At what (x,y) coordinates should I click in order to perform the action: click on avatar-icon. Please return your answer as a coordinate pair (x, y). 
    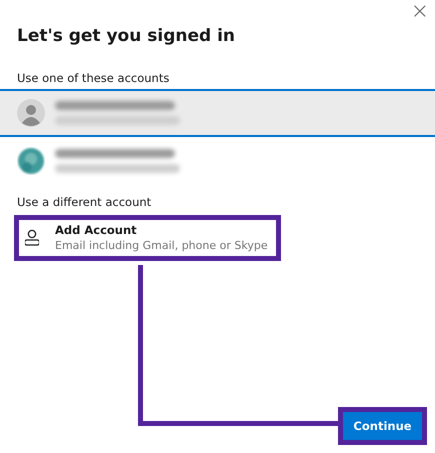
    Looking at the image, I should click on (31, 113).